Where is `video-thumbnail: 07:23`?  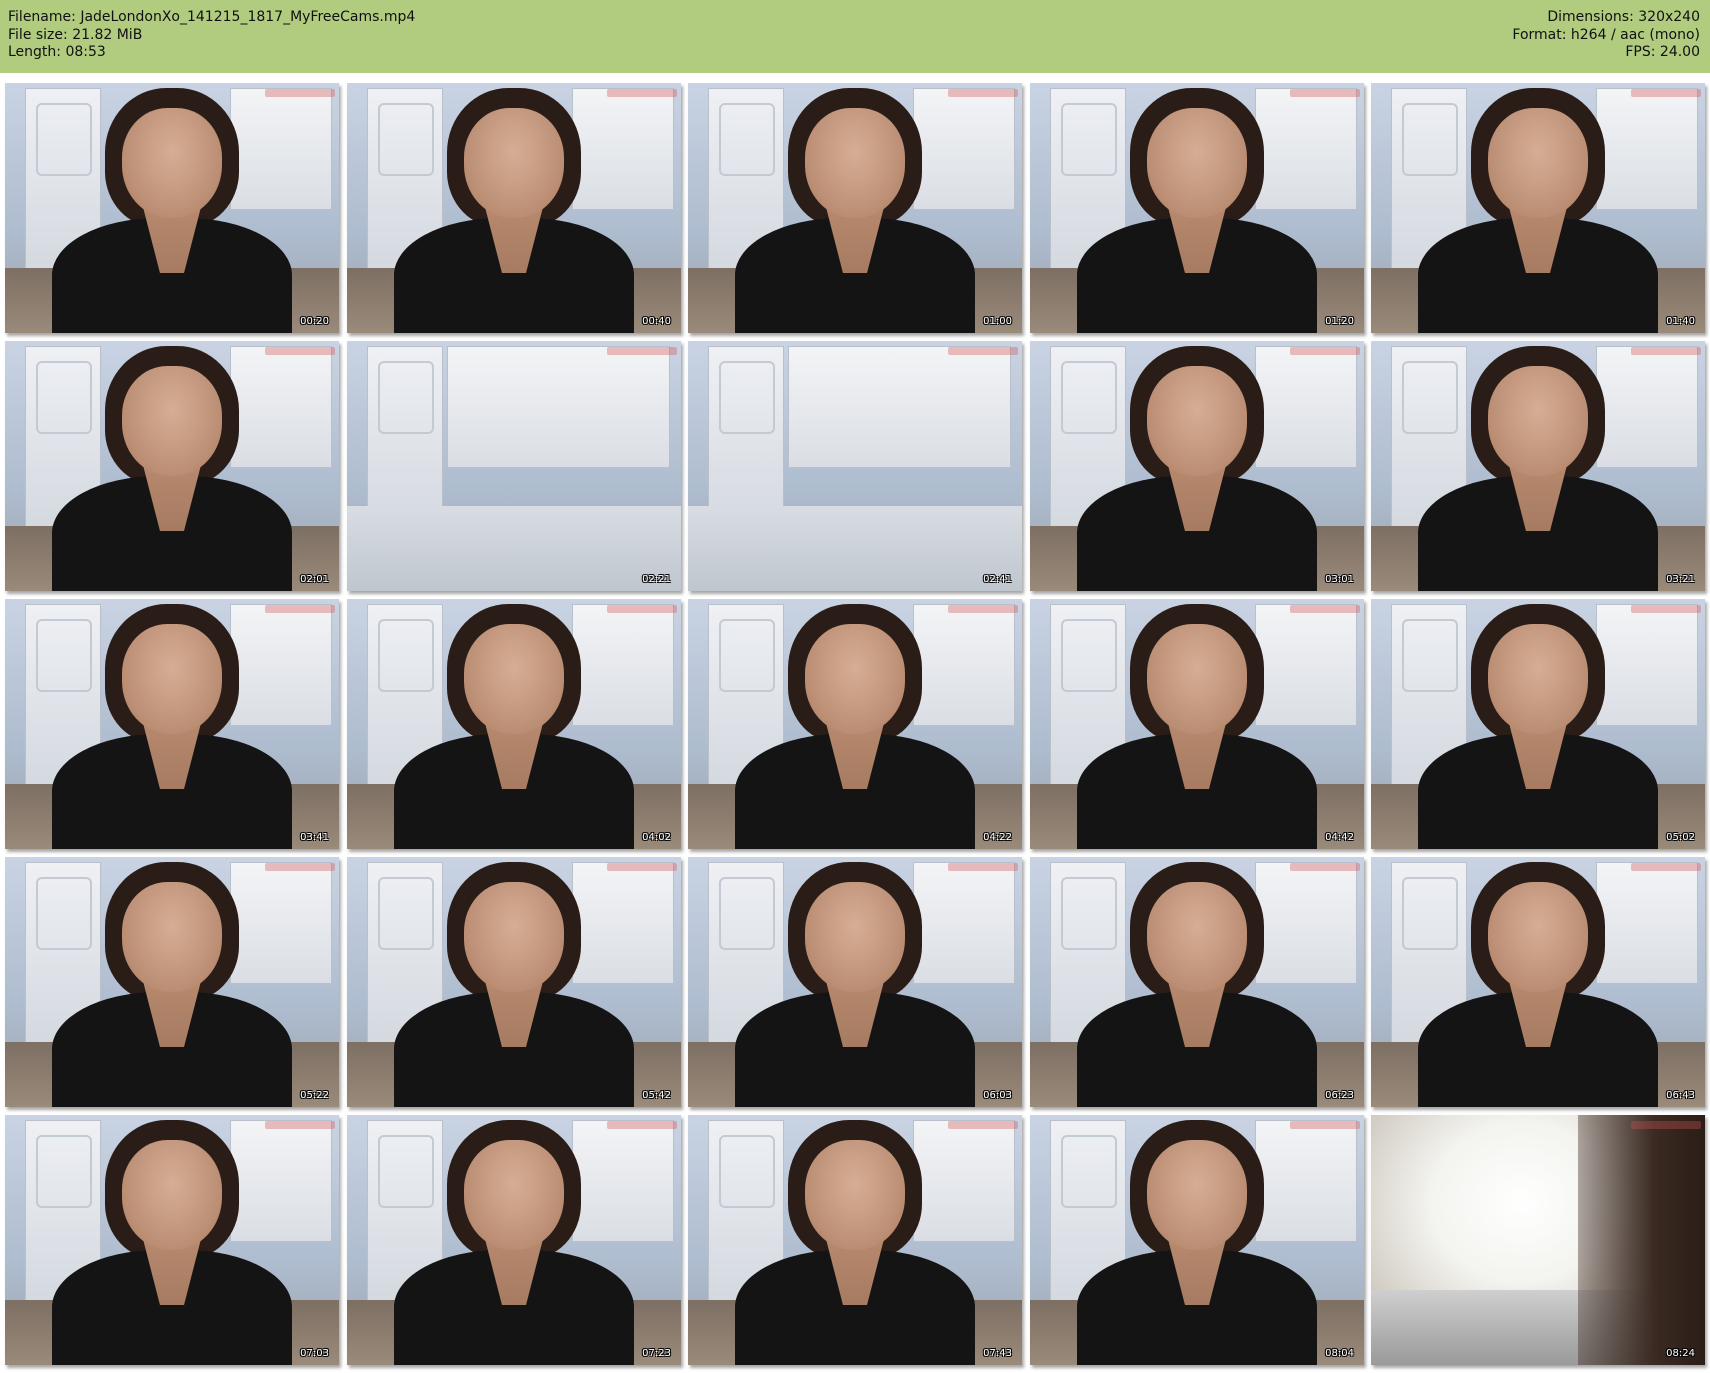 video-thumbnail: 07:23 is located at coordinates (514, 1240).